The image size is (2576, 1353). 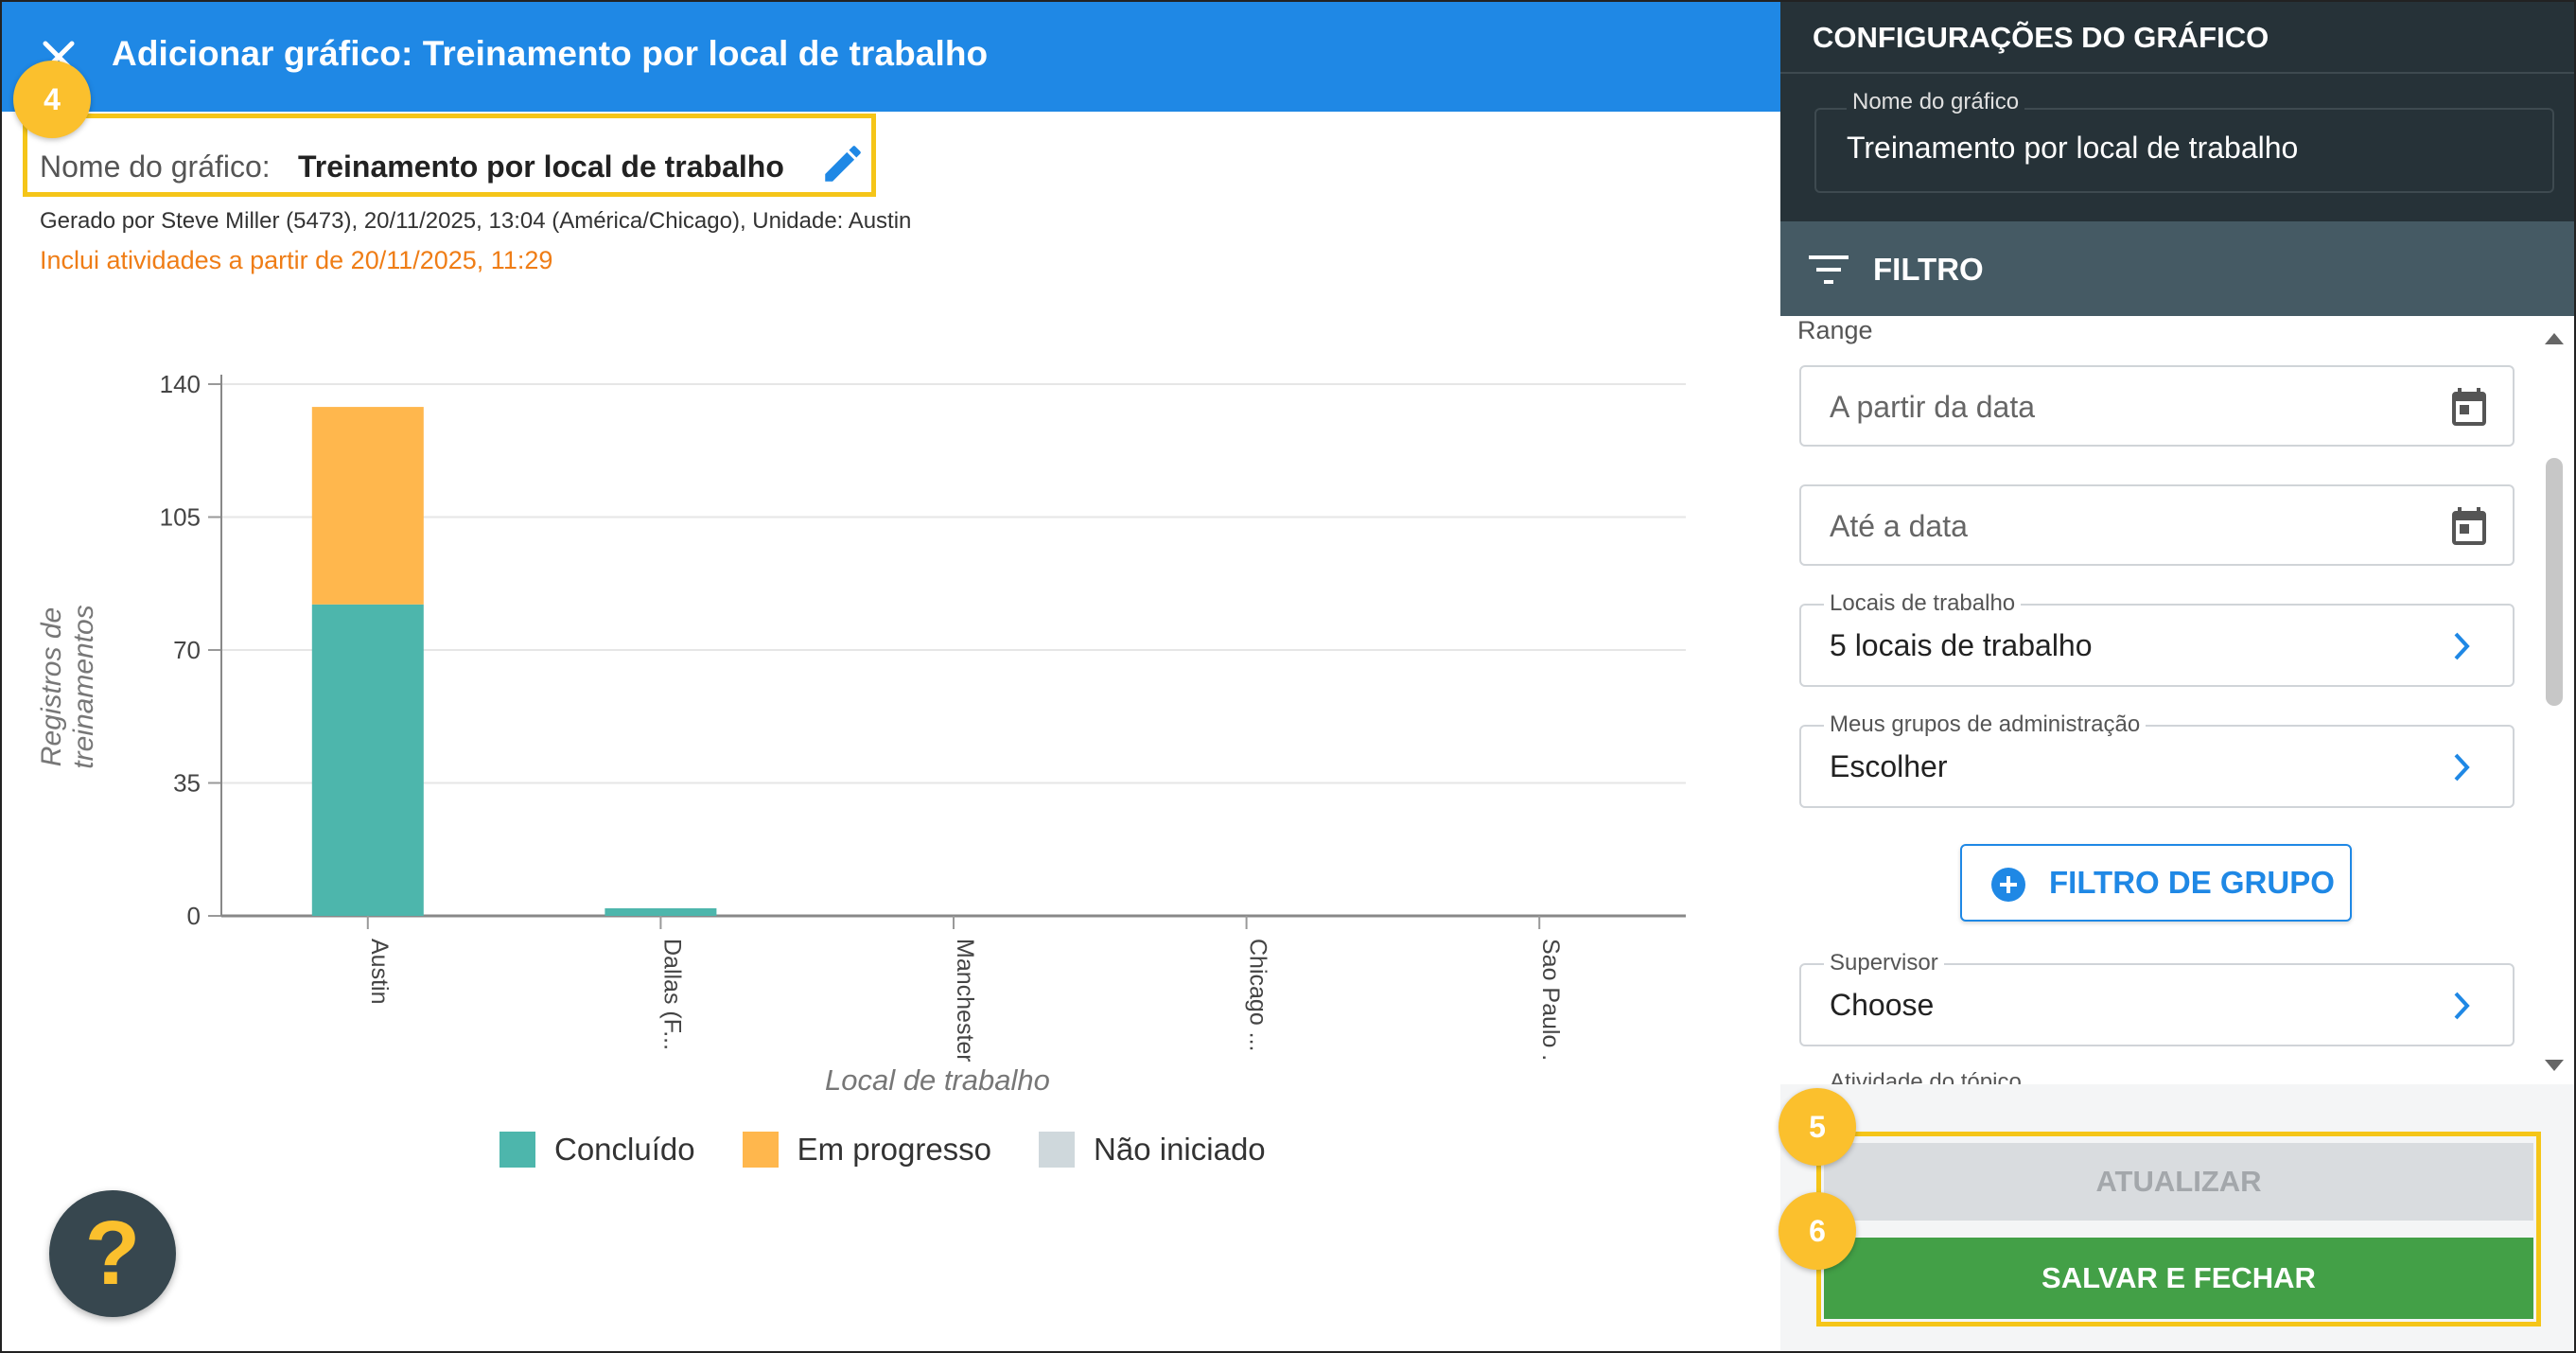 I want to click on chart-name-field-label: Nome do gráfico, so click(x=1936, y=102).